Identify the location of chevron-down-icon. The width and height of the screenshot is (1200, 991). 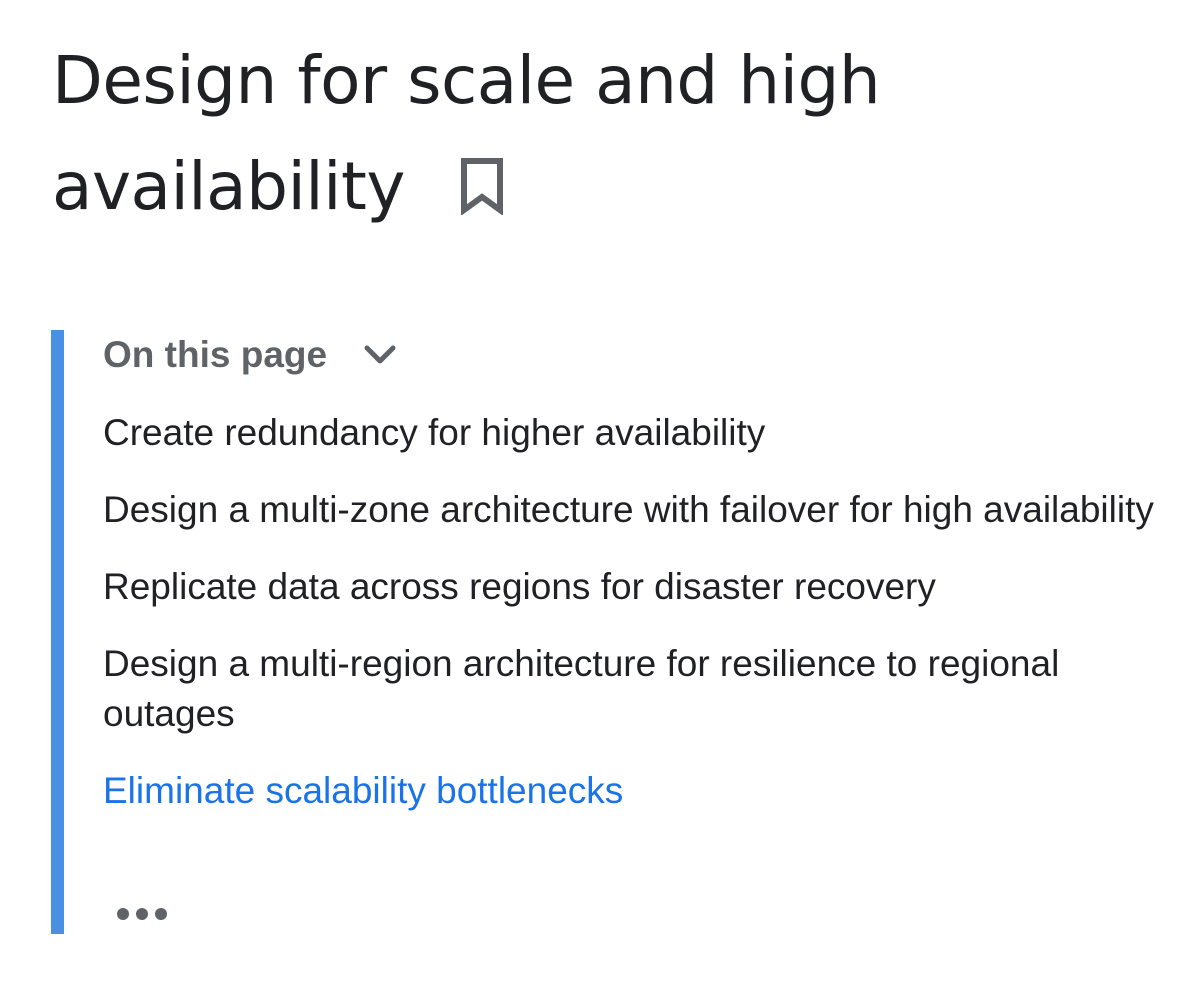
(380, 357).